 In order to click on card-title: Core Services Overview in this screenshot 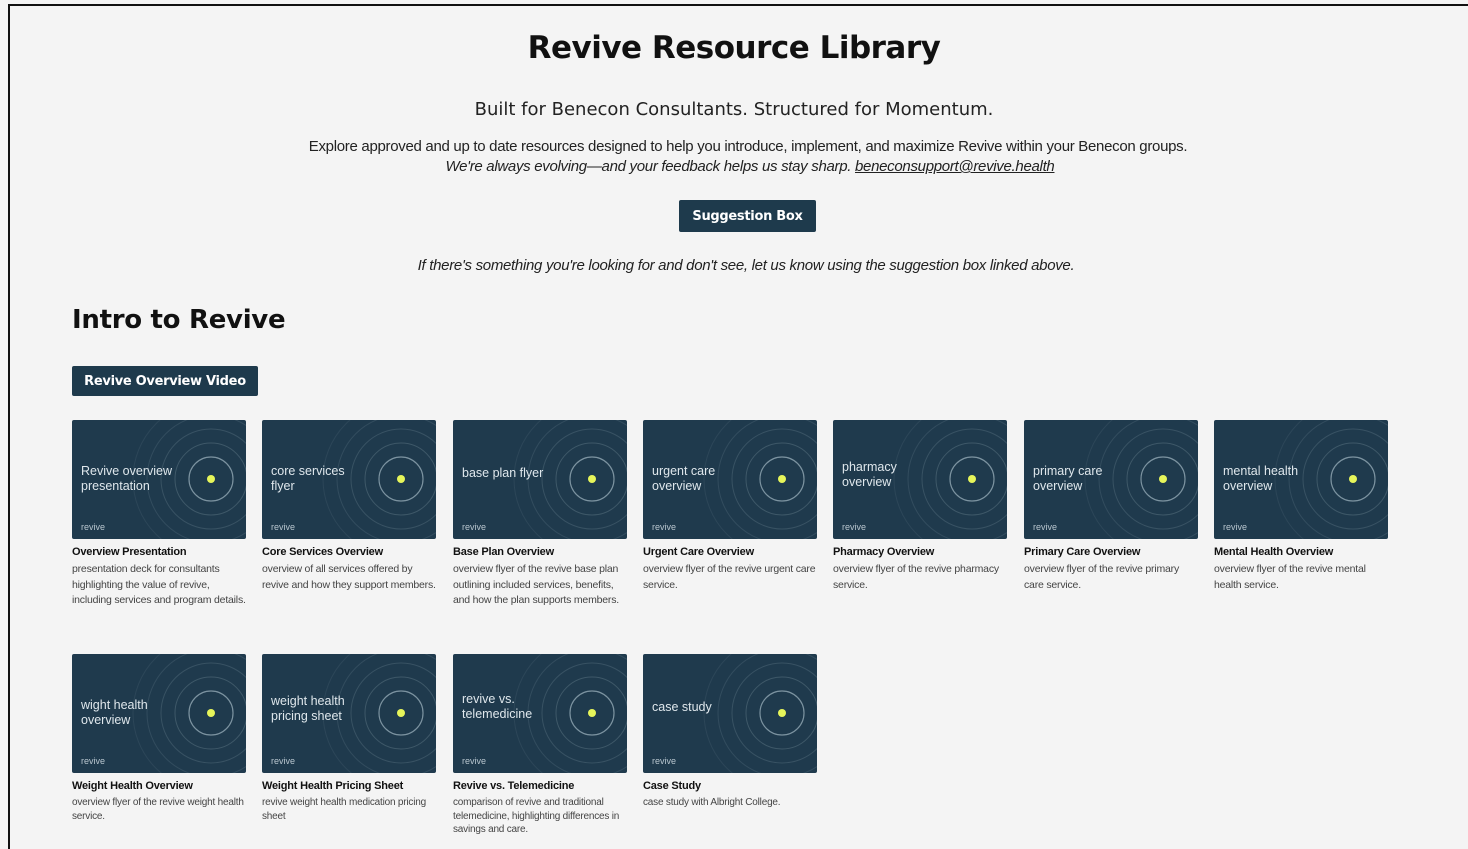, I will do `click(322, 552)`.